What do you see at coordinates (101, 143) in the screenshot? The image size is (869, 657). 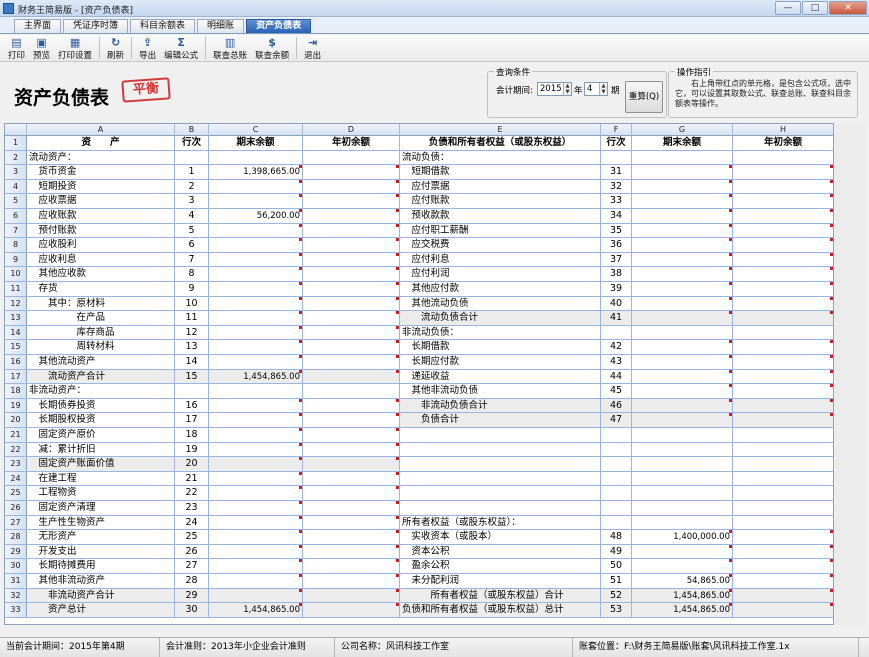 I see `grid-cell: 资 产` at bounding box center [101, 143].